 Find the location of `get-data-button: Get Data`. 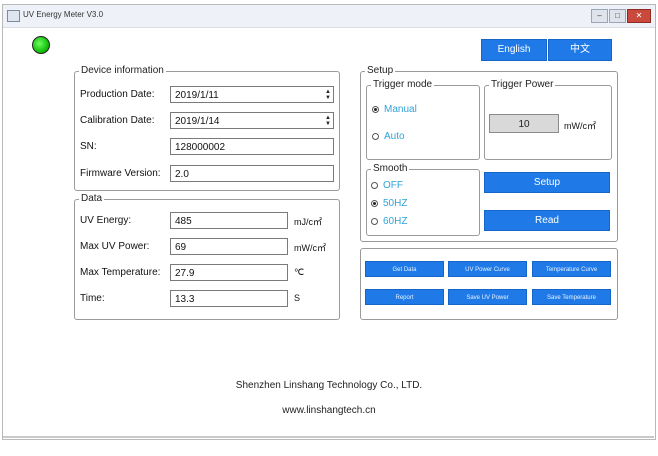

get-data-button: Get Data is located at coordinates (404, 269).